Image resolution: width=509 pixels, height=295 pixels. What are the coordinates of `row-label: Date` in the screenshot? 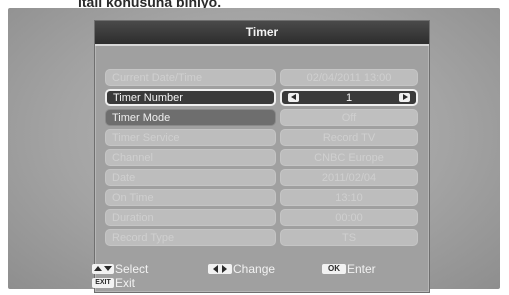 It's located at (190, 177).